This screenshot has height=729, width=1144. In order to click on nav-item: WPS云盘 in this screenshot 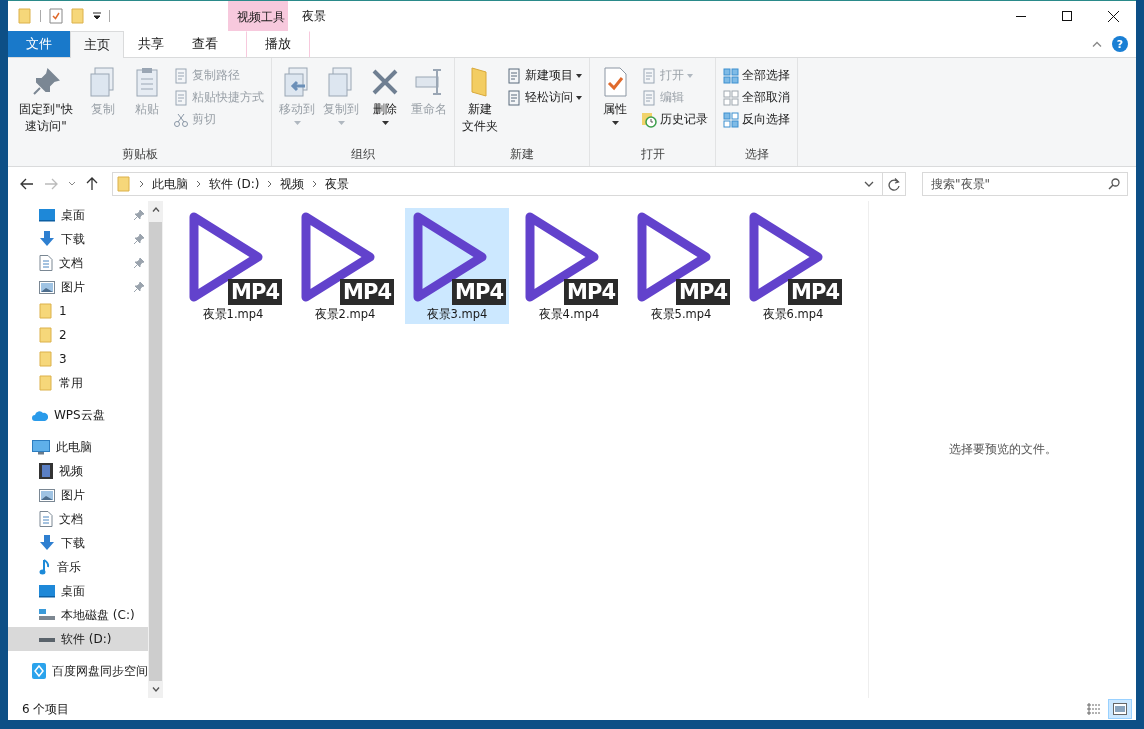, I will do `click(78, 415)`.